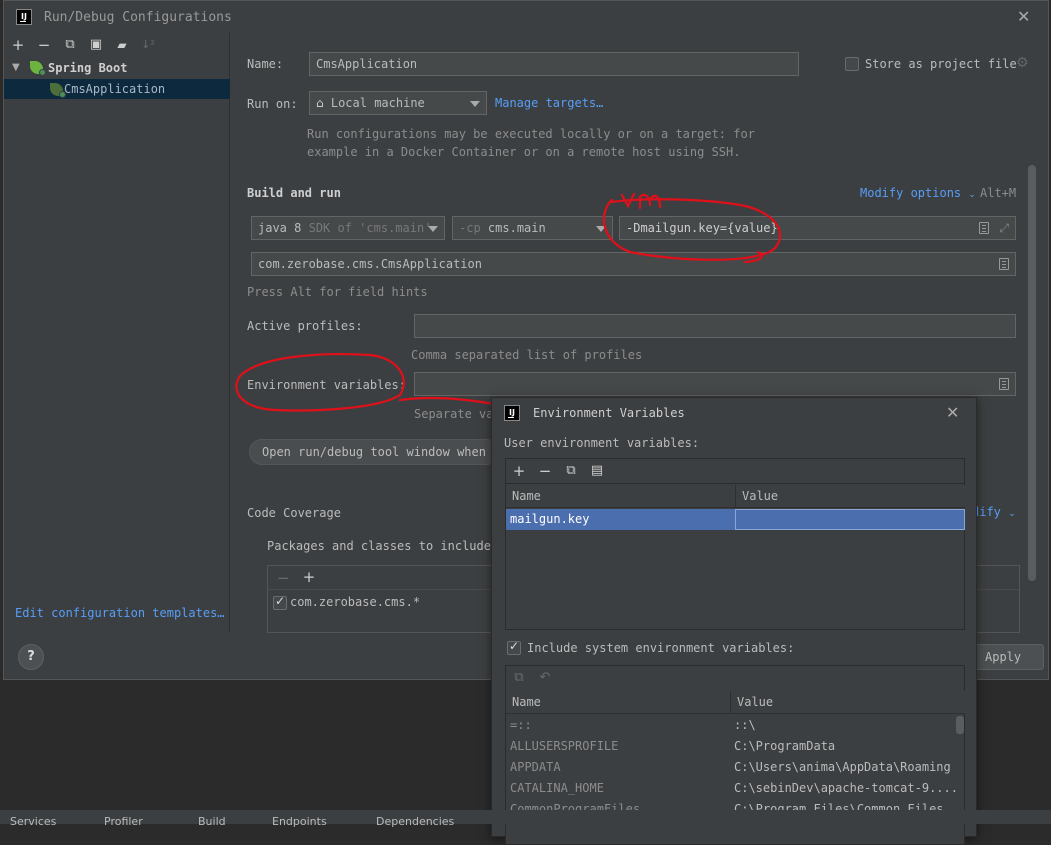 The width and height of the screenshot is (1051, 845). I want to click on paste-icon: ▤, so click(597, 471).